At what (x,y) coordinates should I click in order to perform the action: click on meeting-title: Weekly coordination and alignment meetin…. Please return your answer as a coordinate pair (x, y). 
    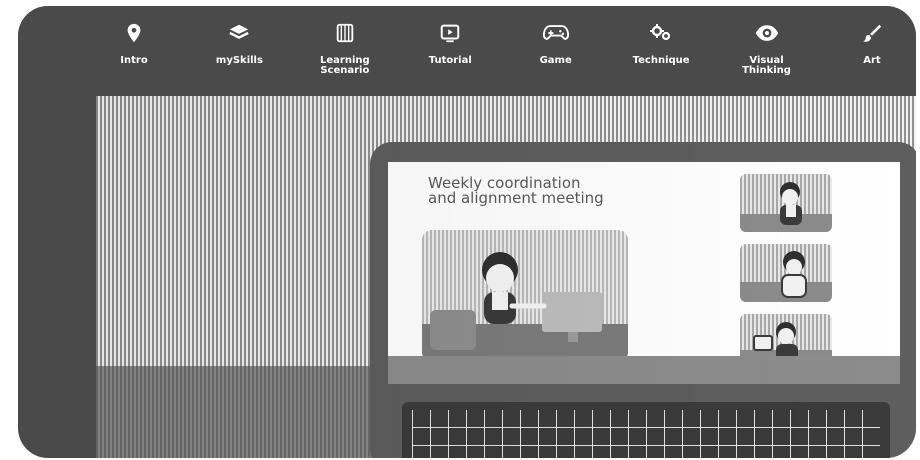
    Looking at the image, I should click on (516, 190).